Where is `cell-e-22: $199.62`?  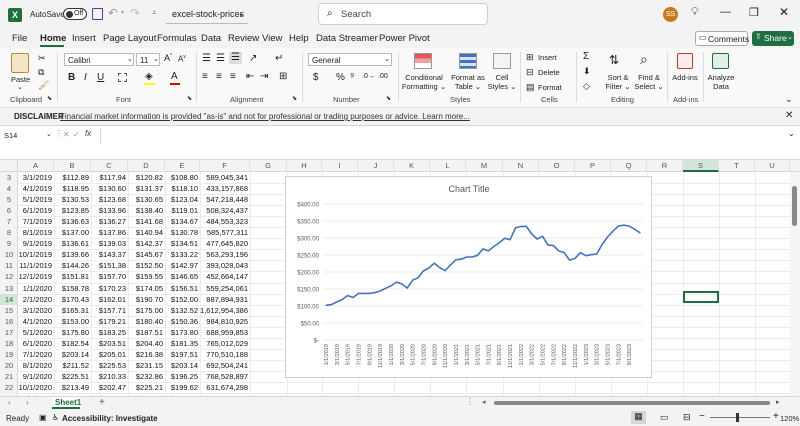
cell-e-22: $199.62 is located at coordinates (181, 387).